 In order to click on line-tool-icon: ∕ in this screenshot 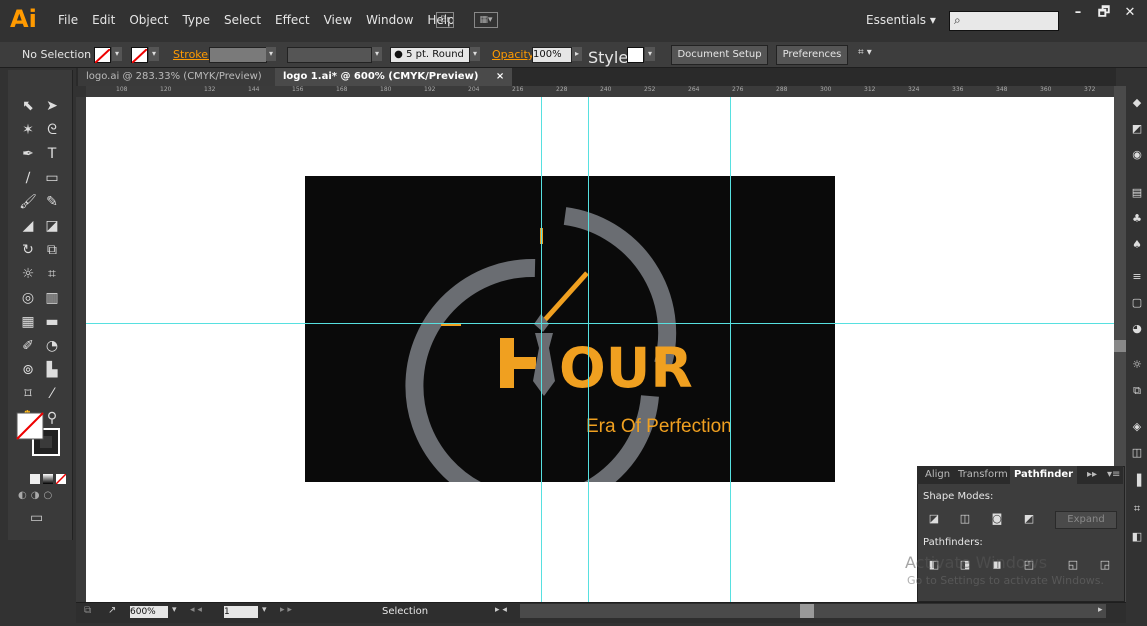, I will do `click(28, 178)`.